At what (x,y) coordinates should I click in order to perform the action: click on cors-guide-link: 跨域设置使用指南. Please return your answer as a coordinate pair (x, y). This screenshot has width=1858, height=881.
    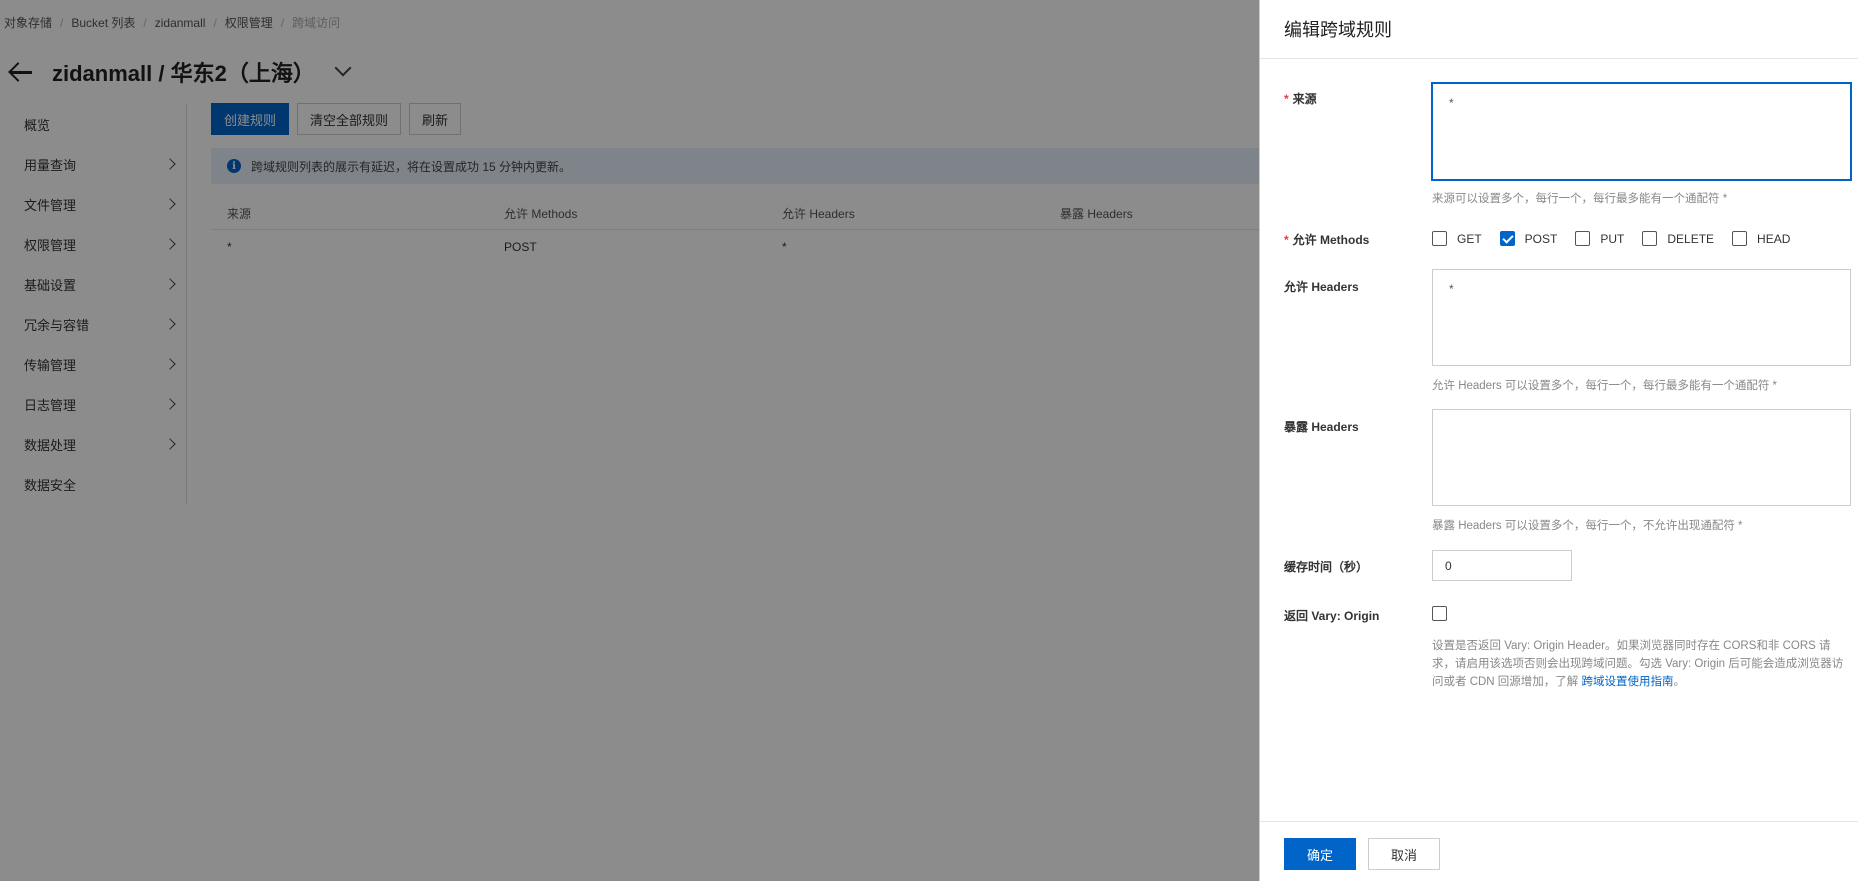
    Looking at the image, I should click on (1628, 682).